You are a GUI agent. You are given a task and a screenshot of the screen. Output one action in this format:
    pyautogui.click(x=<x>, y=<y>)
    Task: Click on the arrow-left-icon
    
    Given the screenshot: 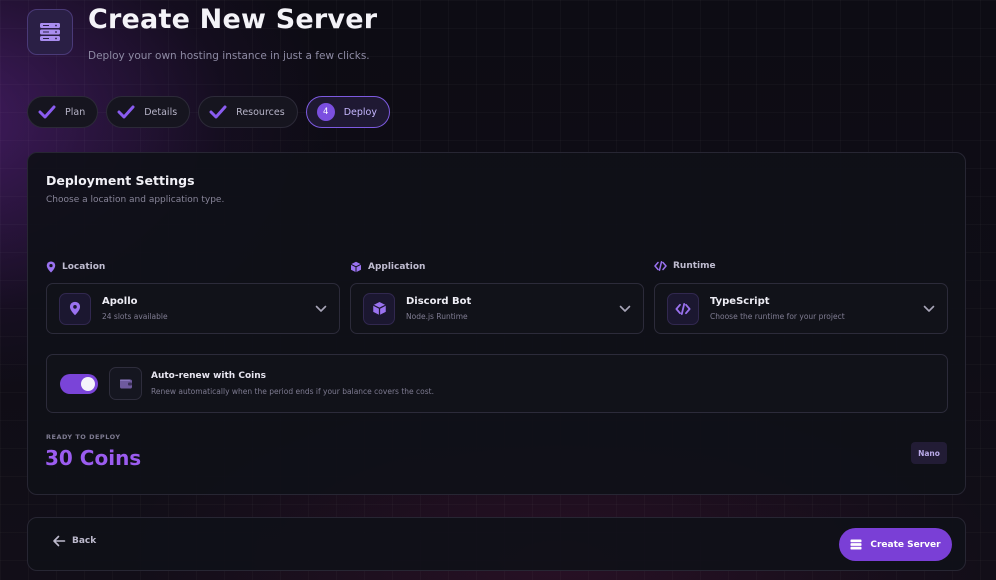 What is the action you would take?
    pyautogui.click(x=59, y=541)
    